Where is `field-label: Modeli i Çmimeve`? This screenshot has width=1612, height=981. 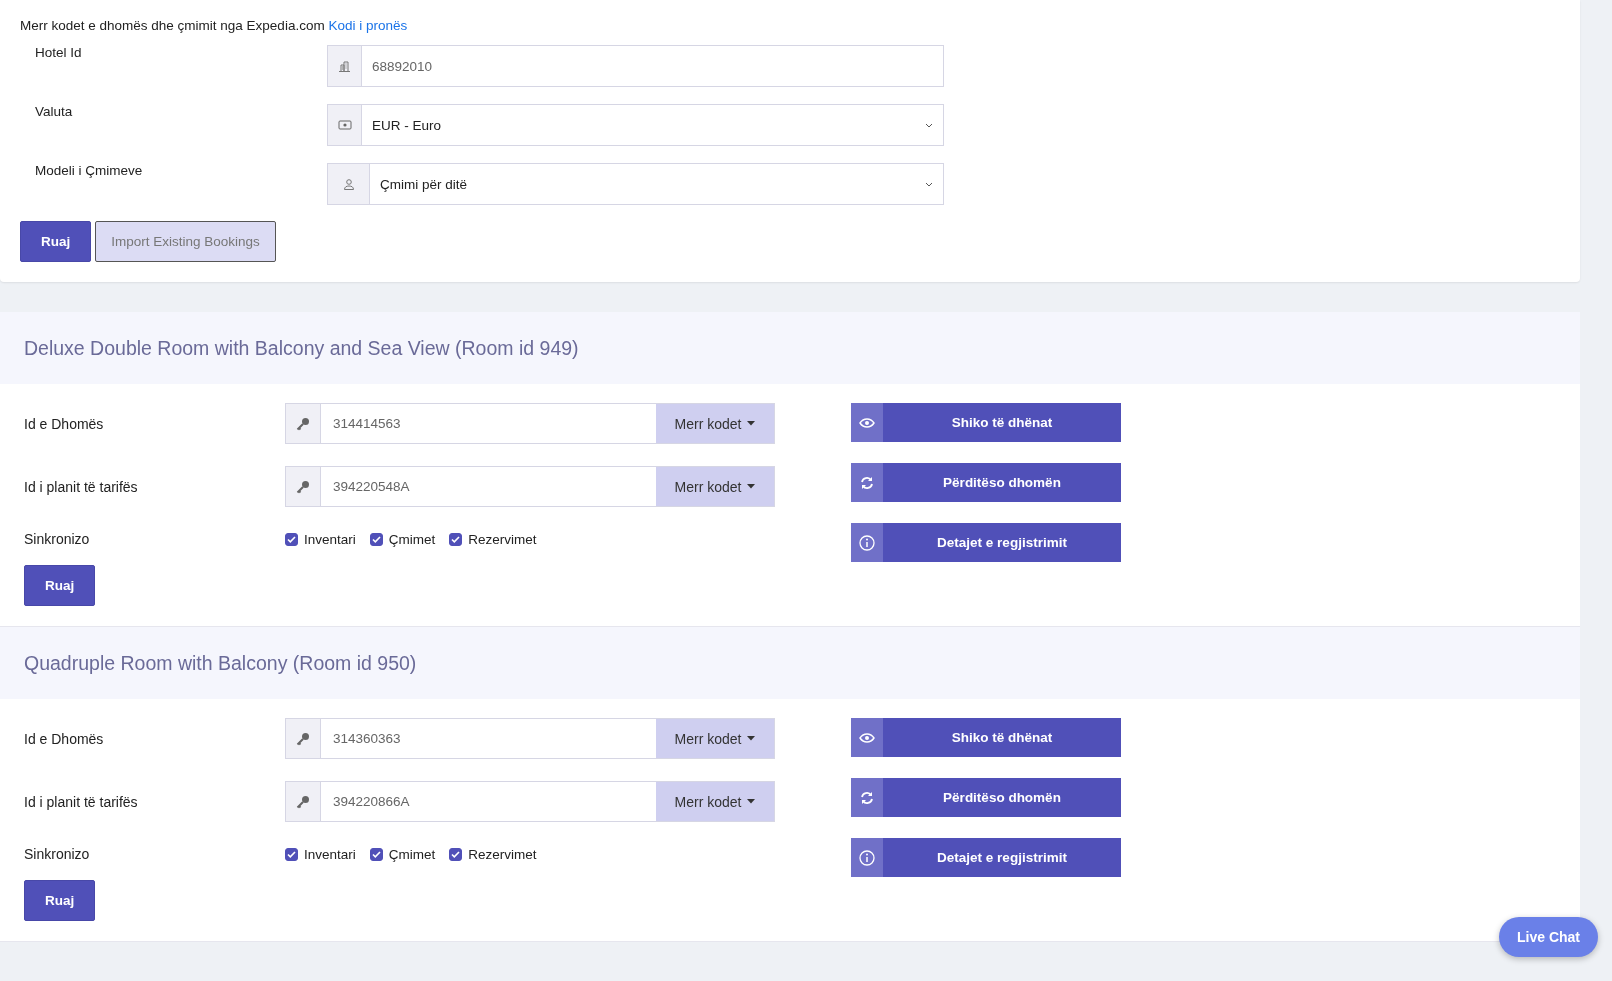 field-label: Modeli i Çmimeve is located at coordinates (89, 171).